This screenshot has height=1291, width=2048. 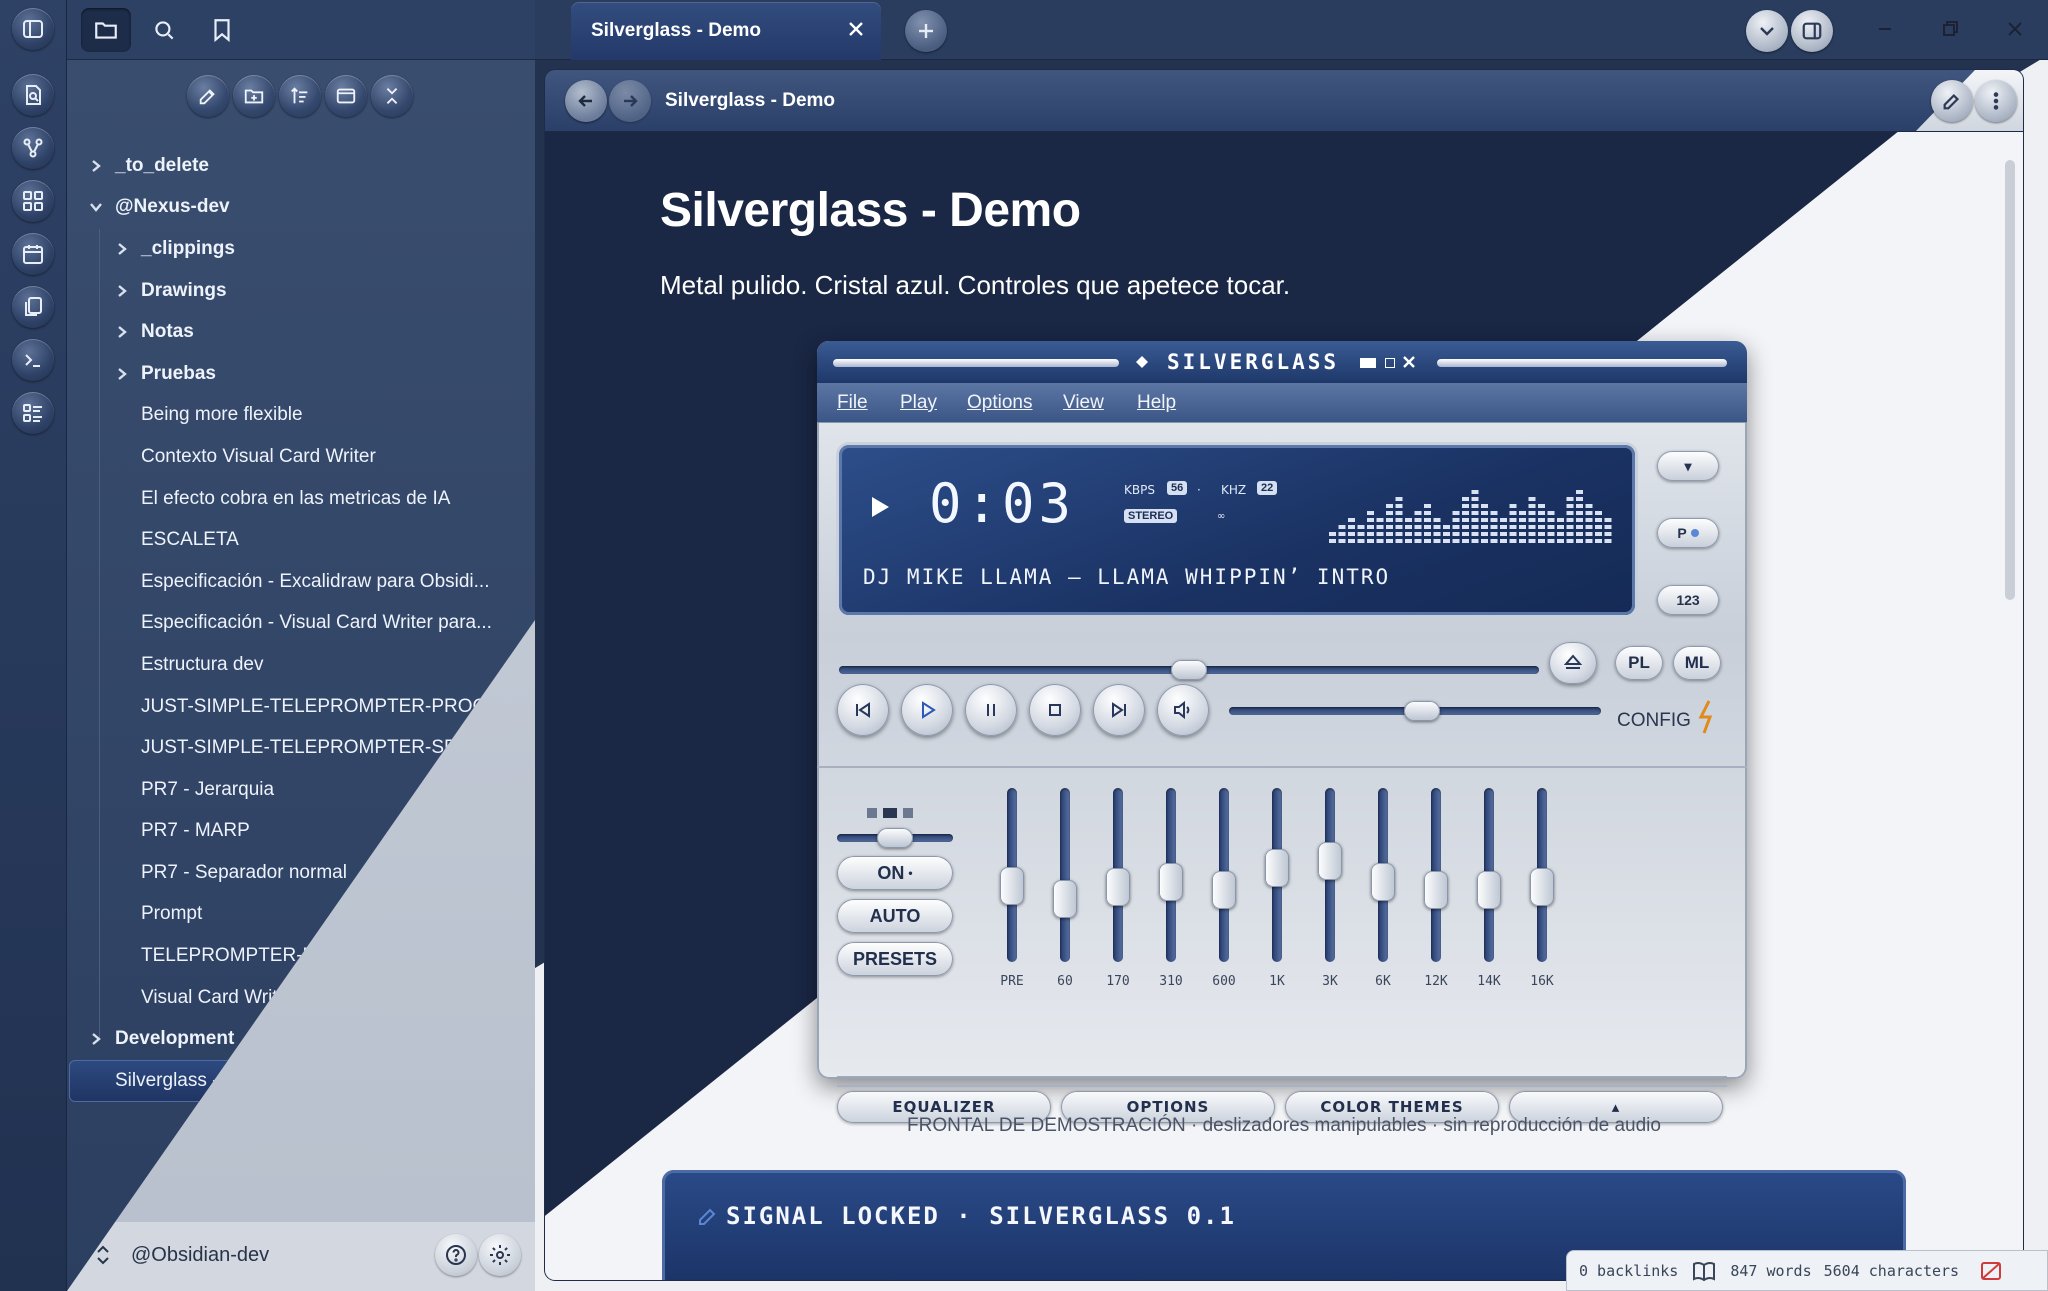 What do you see at coordinates (200, 1255) in the screenshot?
I see `vault-name: @Obsidian-dev` at bounding box center [200, 1255].